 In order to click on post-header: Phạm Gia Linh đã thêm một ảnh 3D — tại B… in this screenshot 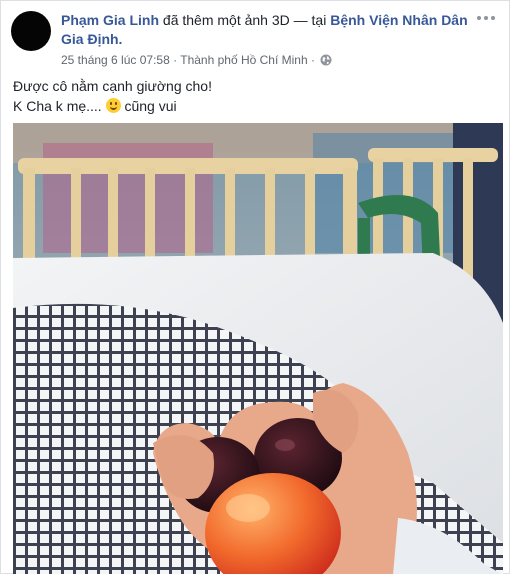, I will do `click(266, 30)`.